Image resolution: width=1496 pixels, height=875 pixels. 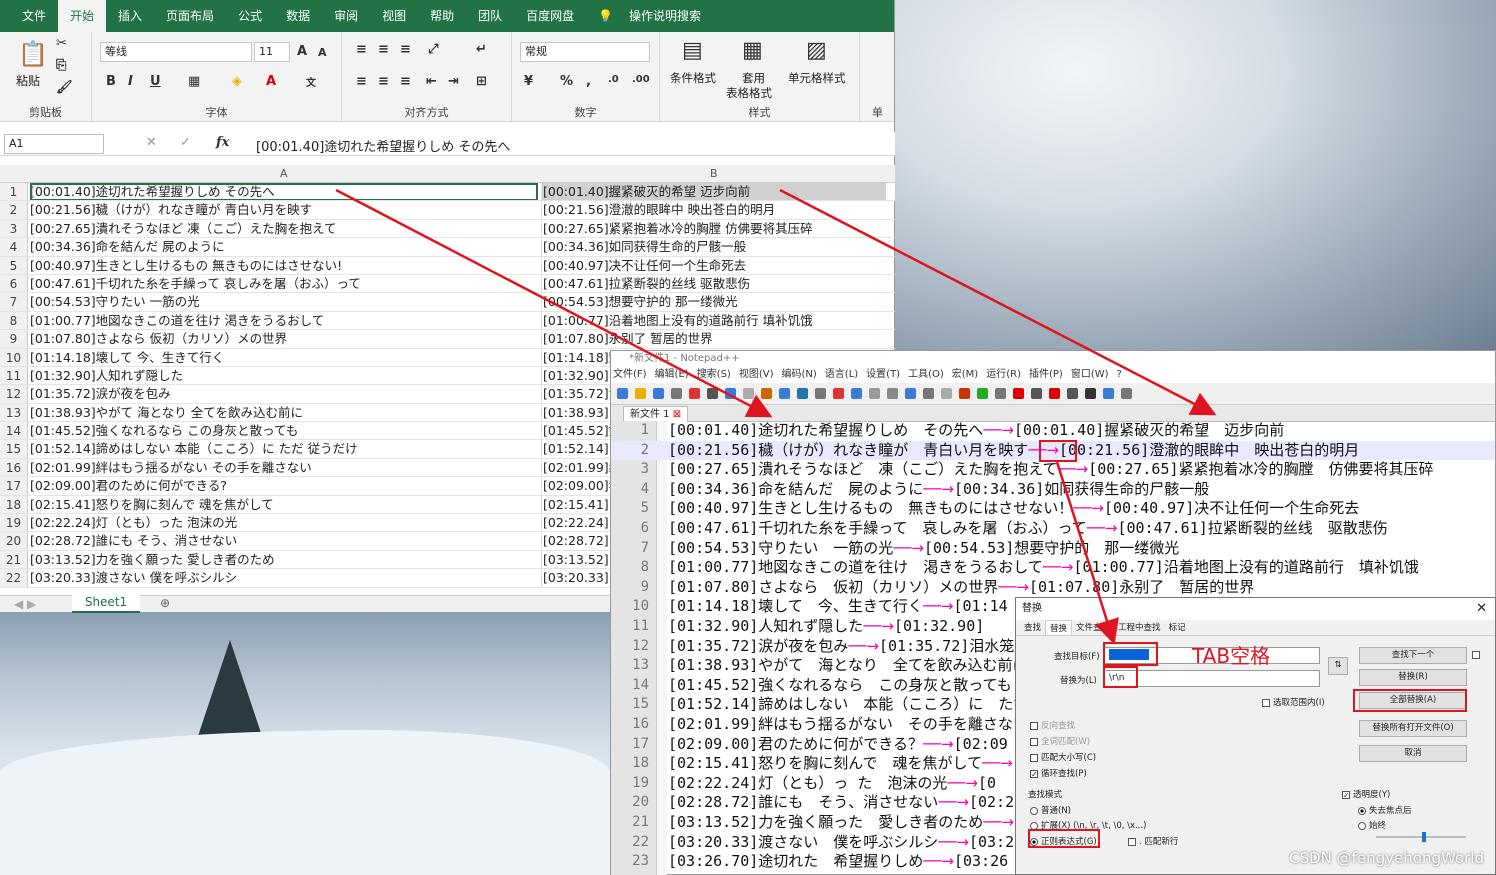 I want to click on increase-decimal-icon: .0, so click(x=613, y=79).